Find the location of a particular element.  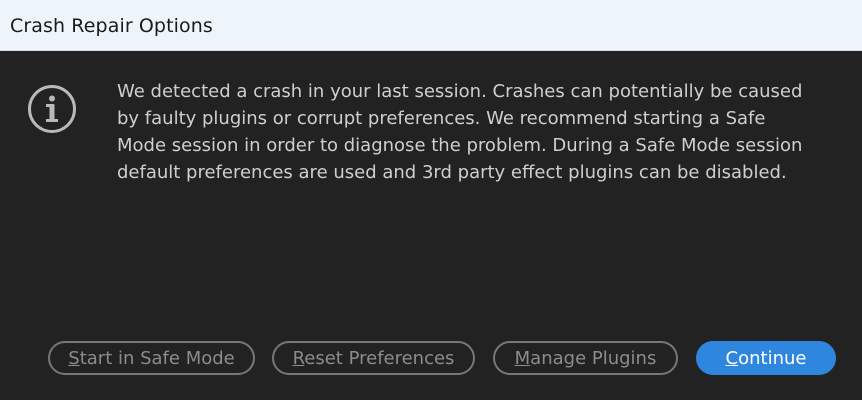

manage-plugins-label: anage Plugins is located at coordinates (593, 358).